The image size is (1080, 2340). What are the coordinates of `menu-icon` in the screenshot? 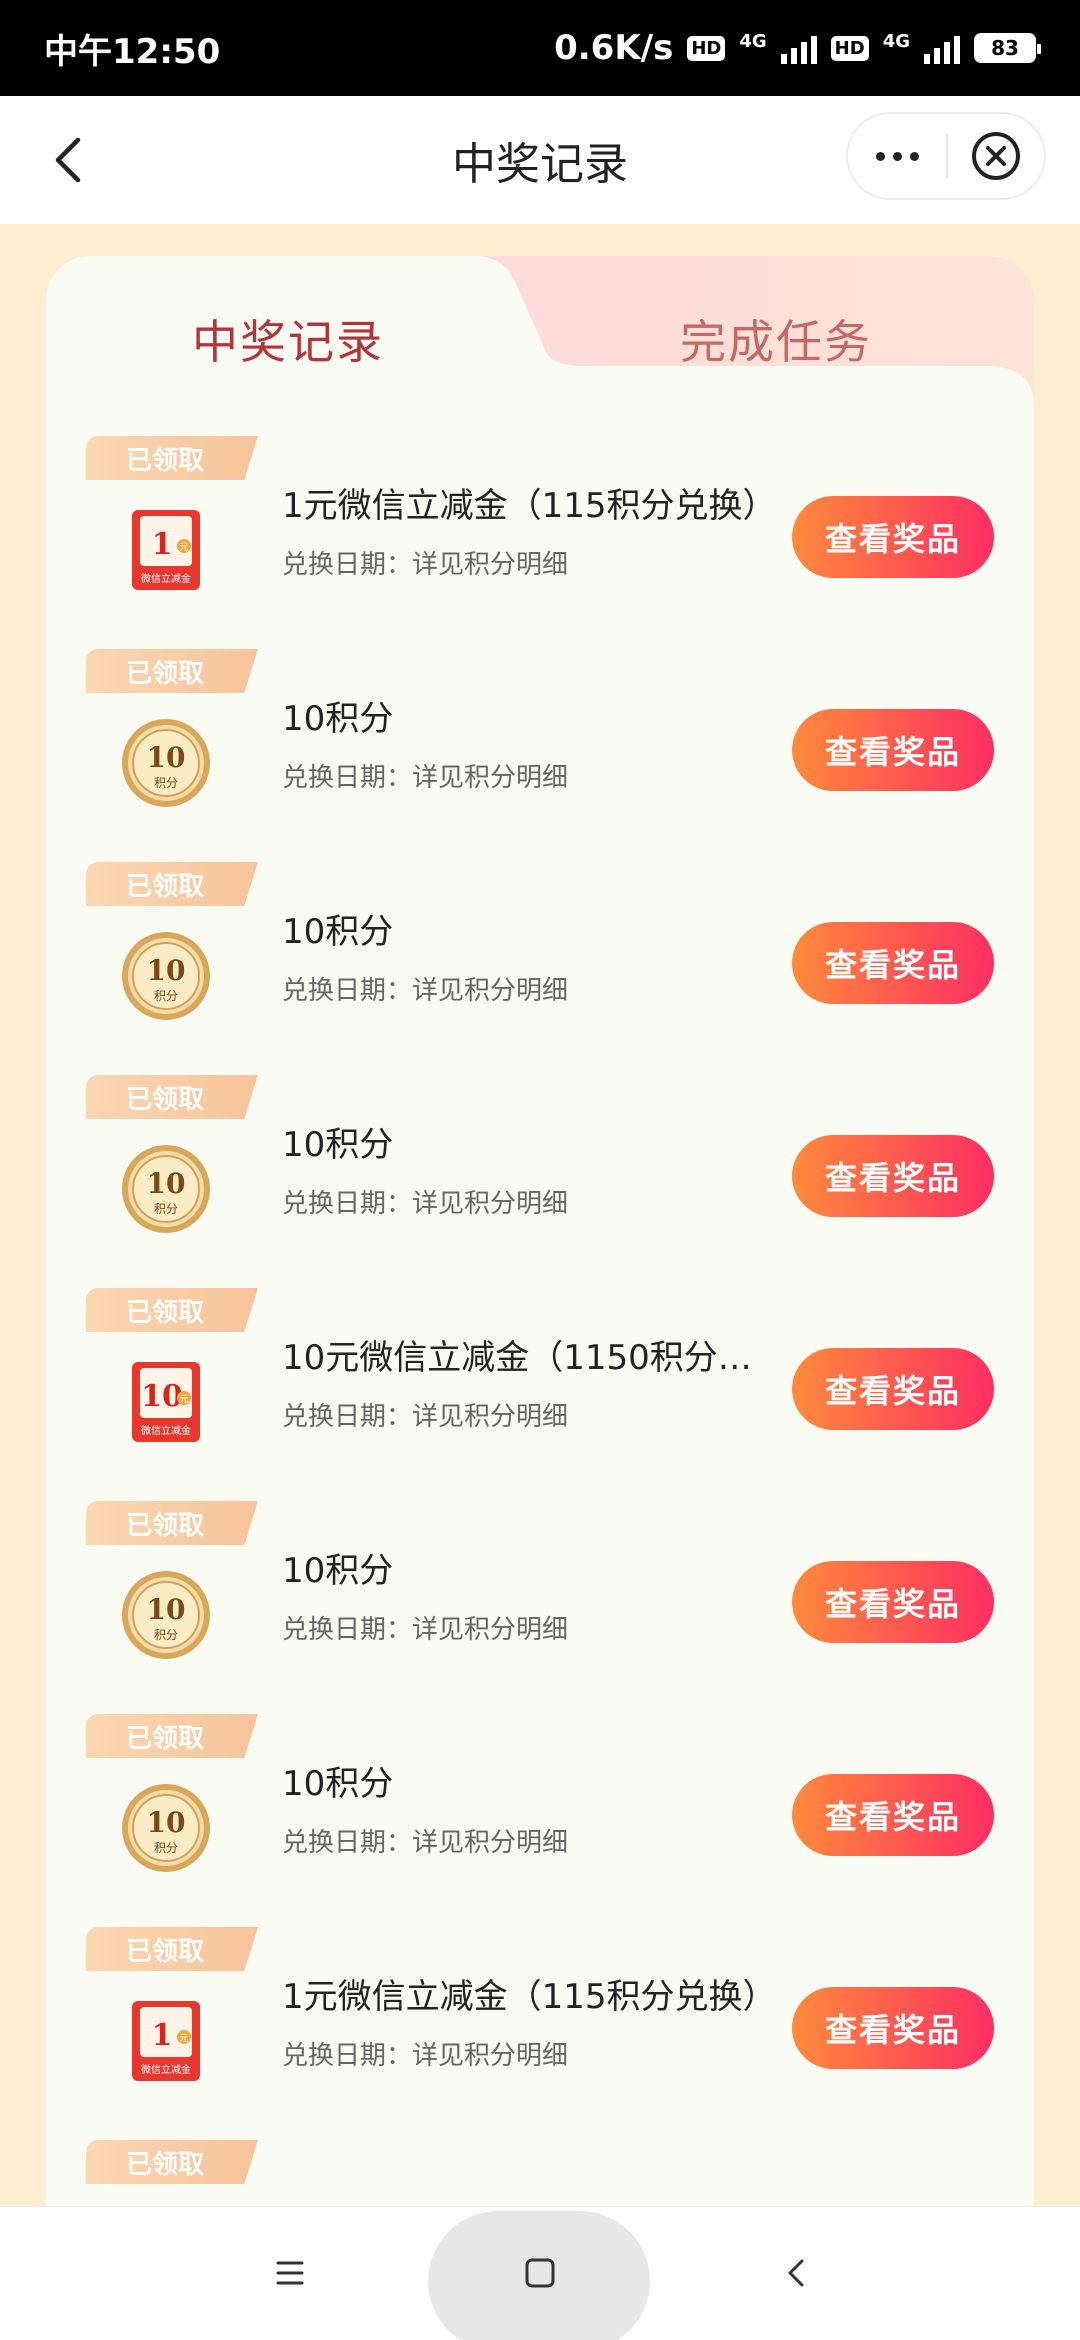 It's located at (290, 2273).